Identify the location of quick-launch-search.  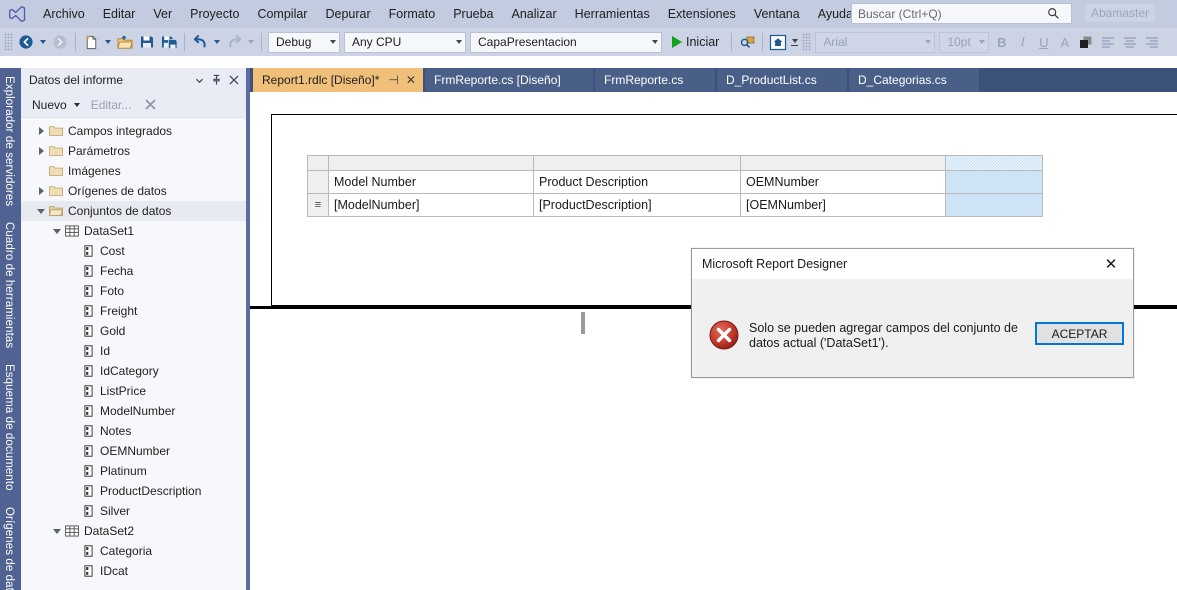
(961, 13).